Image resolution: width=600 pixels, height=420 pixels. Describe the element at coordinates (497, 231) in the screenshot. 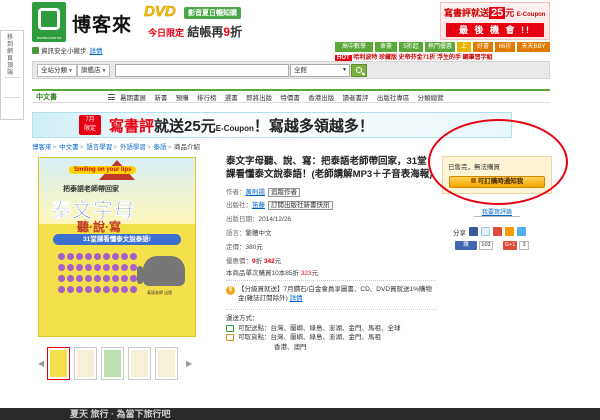

I see `gplus-share-icon` at that location.